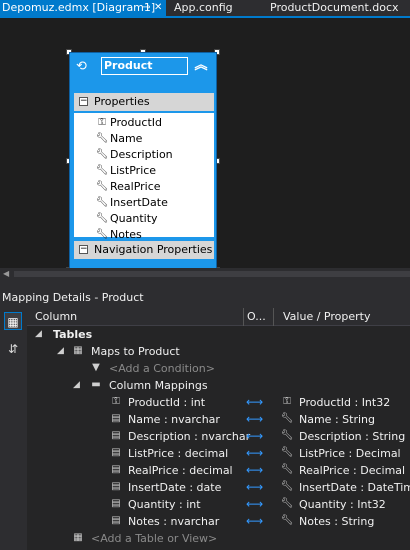 The width and height of the screenshot is (410, 550). What do you see at coordinates (350, 453) in the screenshot?
I see `entity-property: ListPrice : Decimal` at bounding box center [350, 453].